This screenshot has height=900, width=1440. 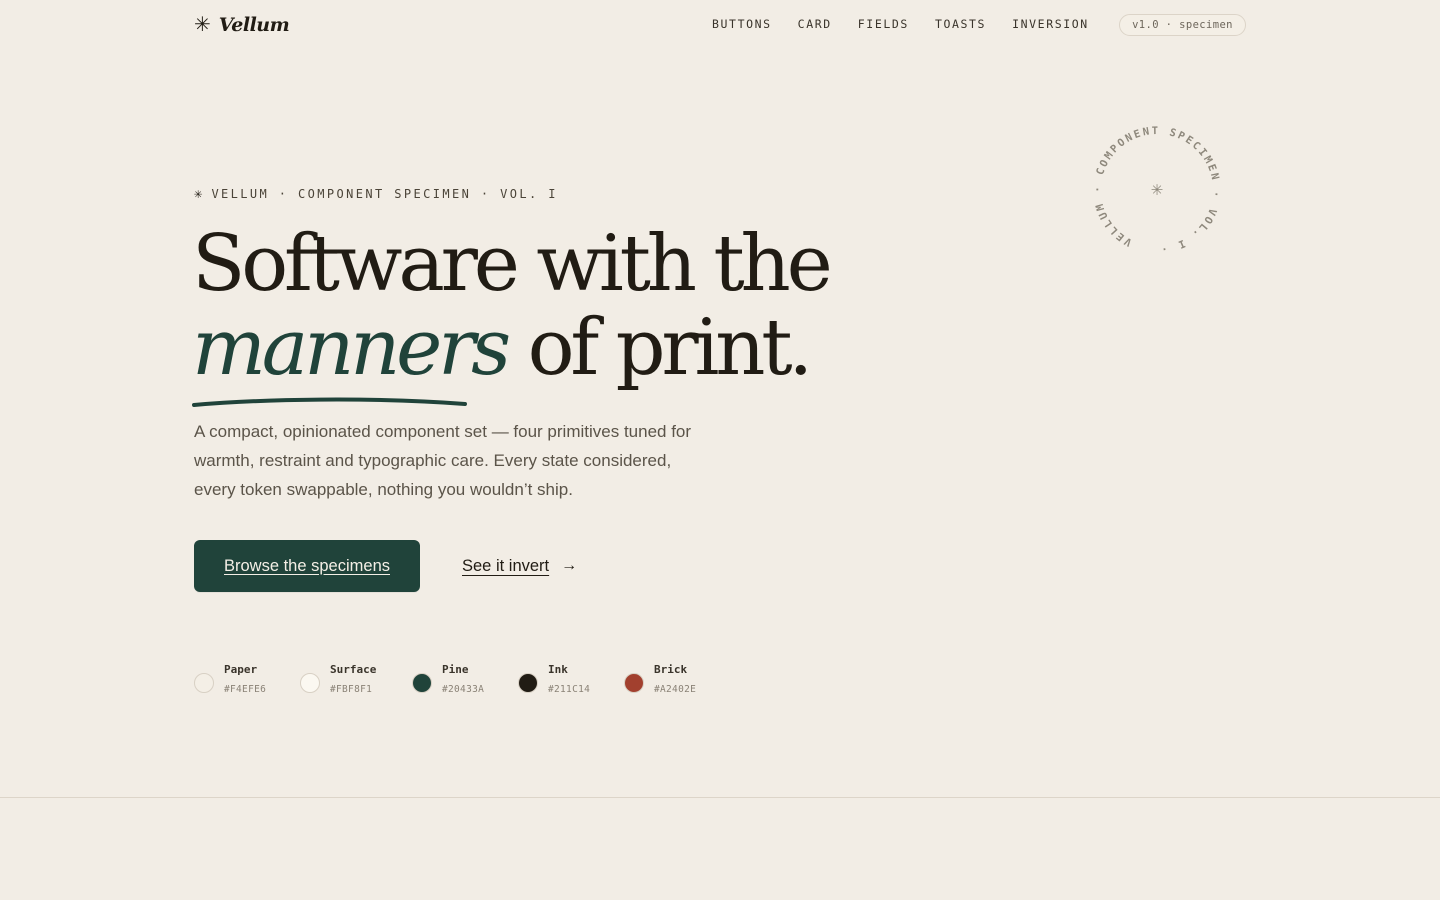 I want to click on section-divider, so click(x=720, y=797).